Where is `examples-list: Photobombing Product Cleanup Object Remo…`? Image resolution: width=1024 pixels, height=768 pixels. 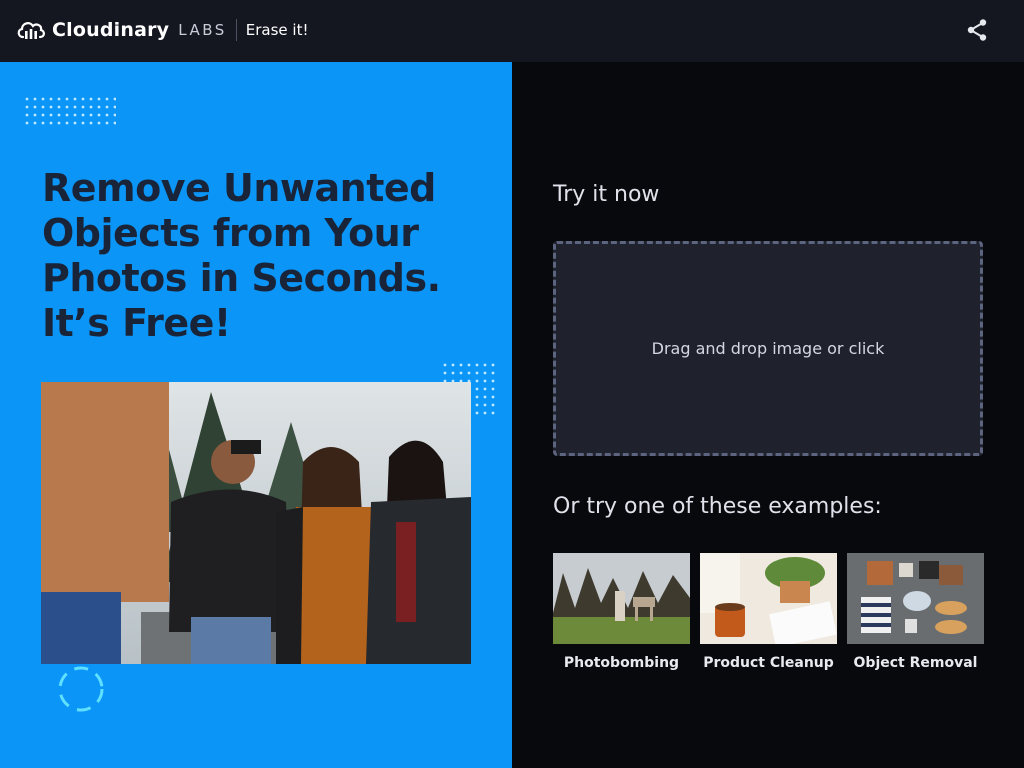
examples-list: Photobombing Product Cleanup Object Remo… is located at coordinates (768, 612).